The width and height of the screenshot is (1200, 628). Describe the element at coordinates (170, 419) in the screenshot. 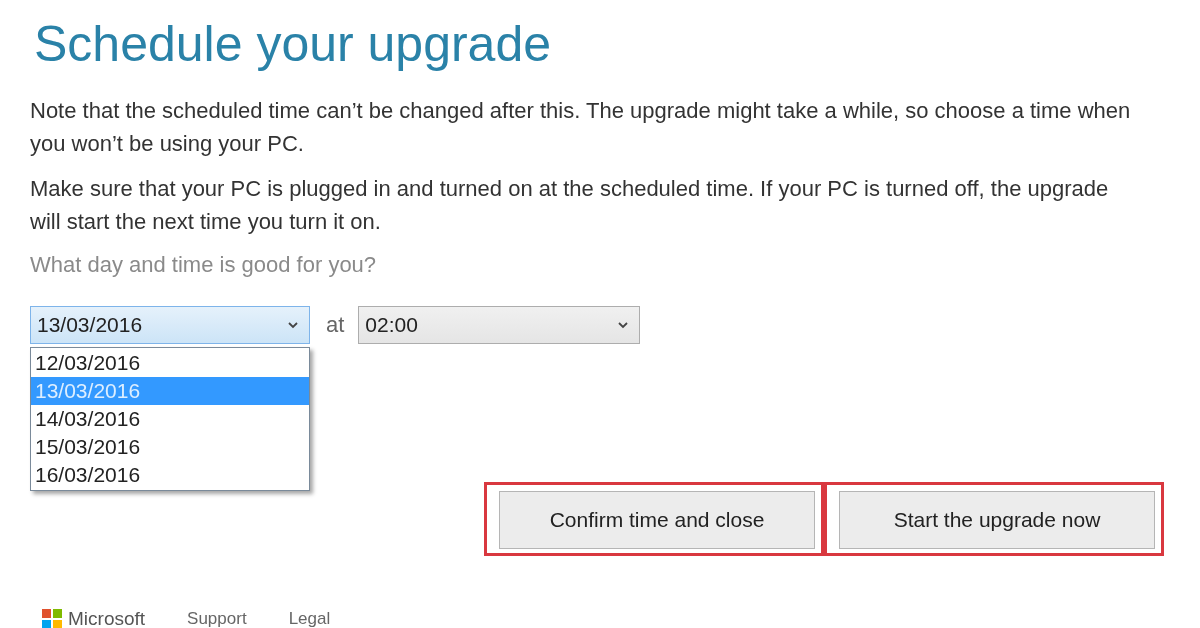

I see `dropdown-option: 14/03/2016` at that location.